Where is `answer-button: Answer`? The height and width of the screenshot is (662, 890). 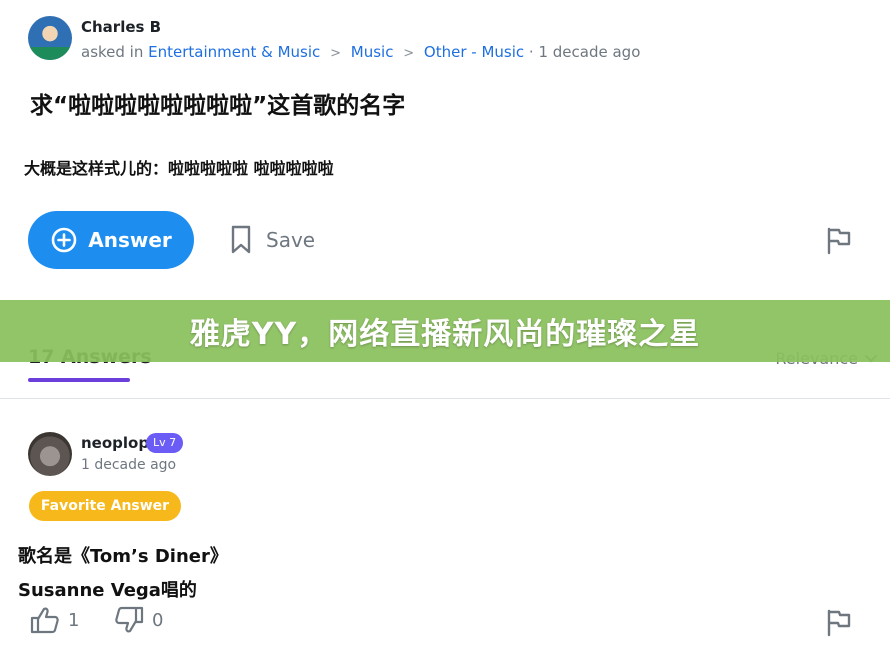
answer-button: Answer is located at coordinates (111, 240).